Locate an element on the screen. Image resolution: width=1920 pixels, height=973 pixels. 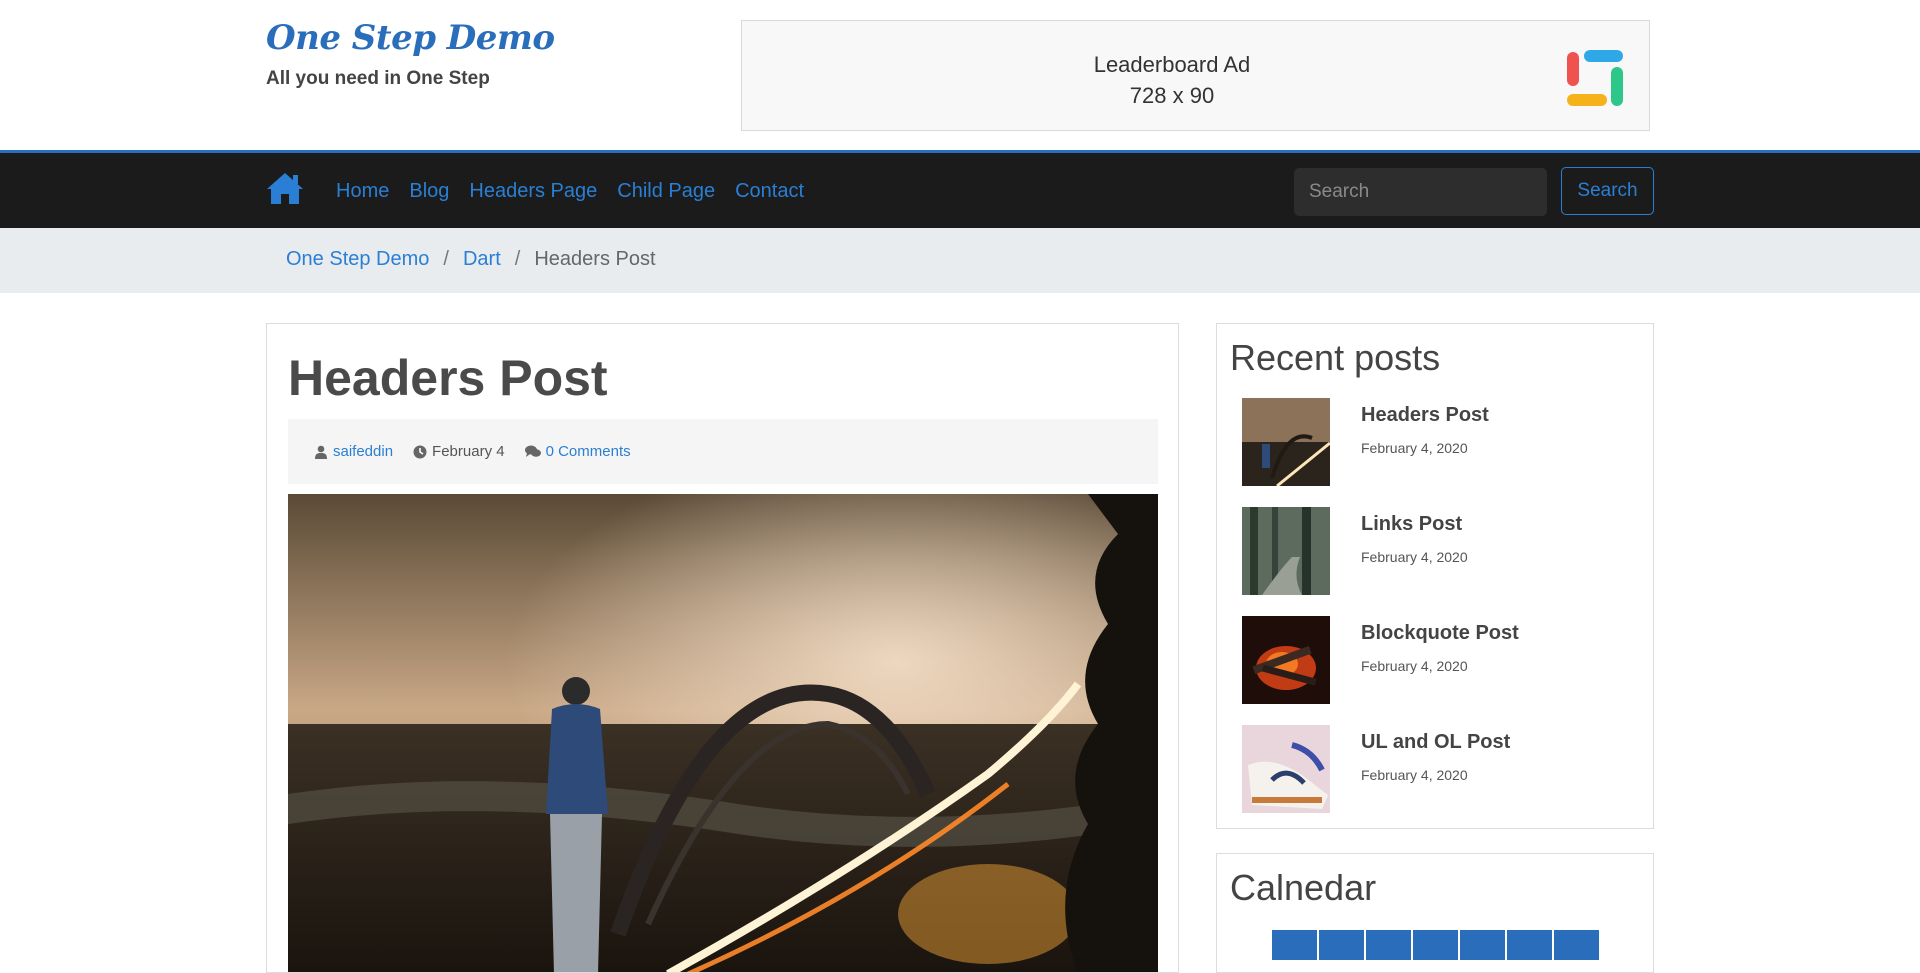
calendar-header-row is located at coordinates (1436, 945).